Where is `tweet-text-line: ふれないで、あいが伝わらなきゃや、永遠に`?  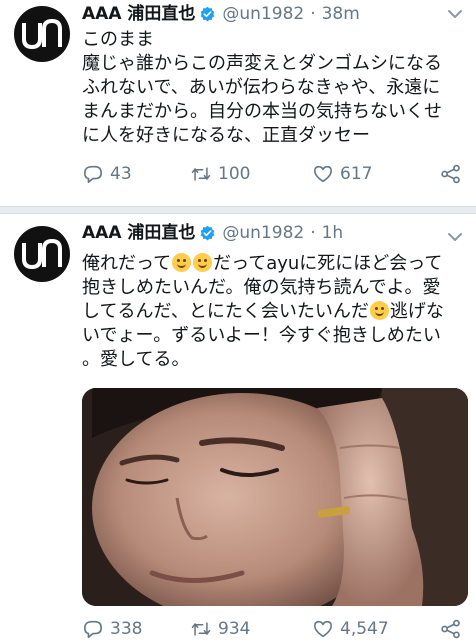
tweet-text-line: ふれないで、あいが伝わらなきゃや、永遠に is located at coordinates (261, 87).